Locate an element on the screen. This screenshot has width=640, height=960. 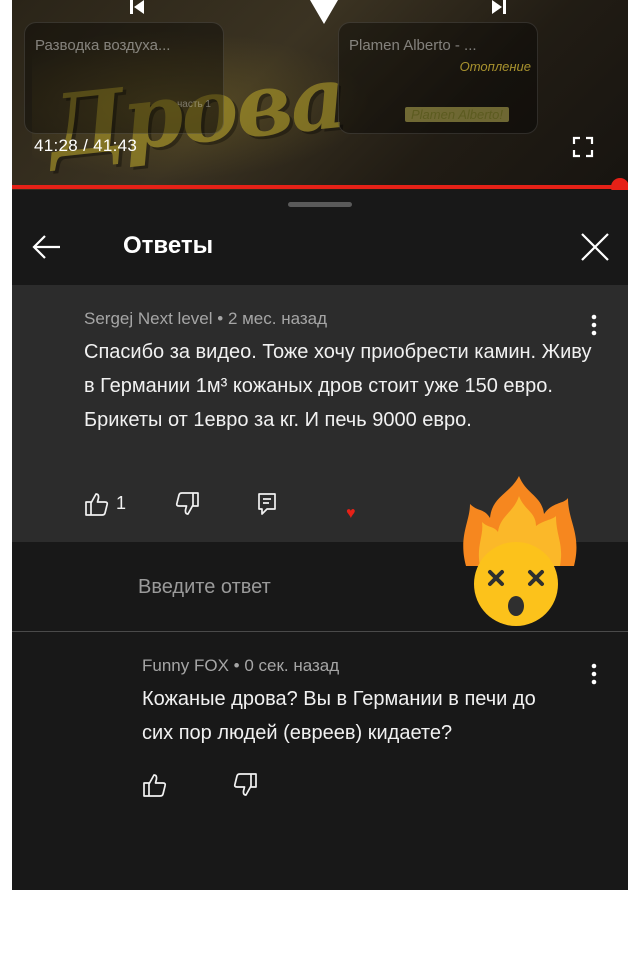
video-progress-bar is located at coordinates (316, 187).